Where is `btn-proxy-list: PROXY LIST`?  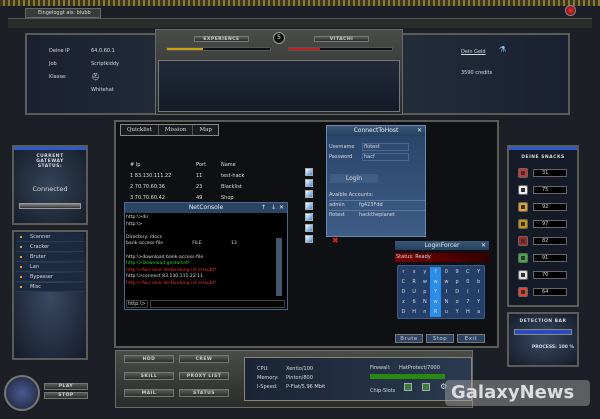
btn-proxy-list: PROXY LIST is located at coordinates (204, 376).